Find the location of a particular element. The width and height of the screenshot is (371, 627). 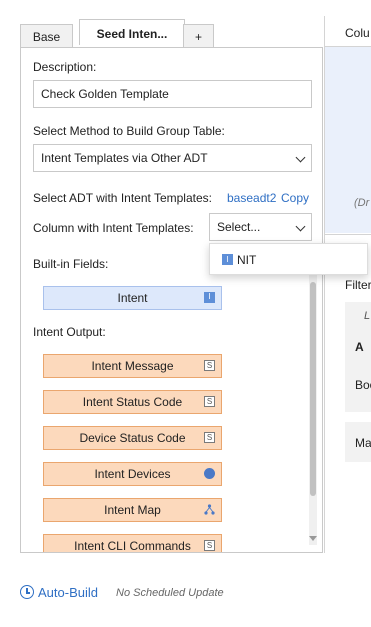

dropdown-option-nit: I NIT is located at coordinates (288, 259).